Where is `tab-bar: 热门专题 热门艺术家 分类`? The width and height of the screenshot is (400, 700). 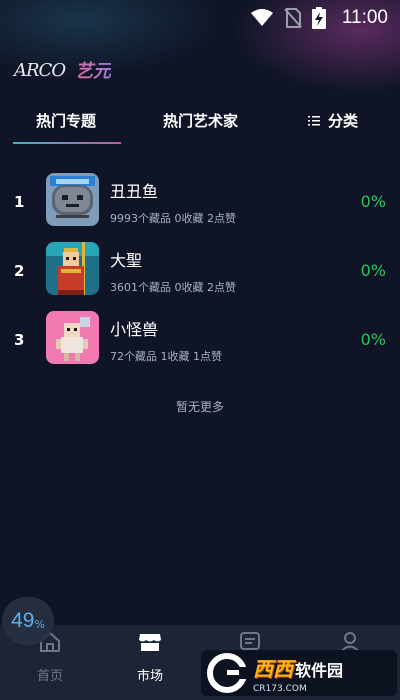 tab-bar: 热门专题 热门艺术家 分类 is located at coordinates (200, 122).